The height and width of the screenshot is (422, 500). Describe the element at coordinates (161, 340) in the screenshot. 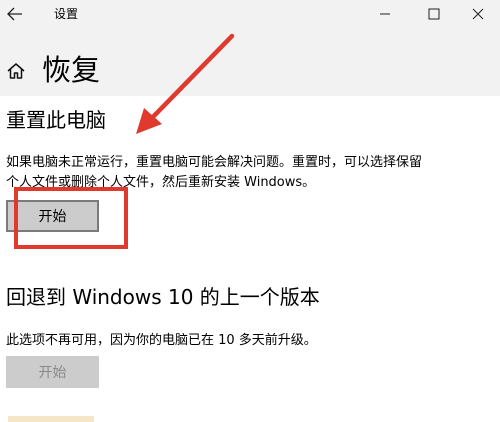

I see `rollback-description: 此选项不再可用，因为你的电脑已在 10 多天前升级。` at that location.